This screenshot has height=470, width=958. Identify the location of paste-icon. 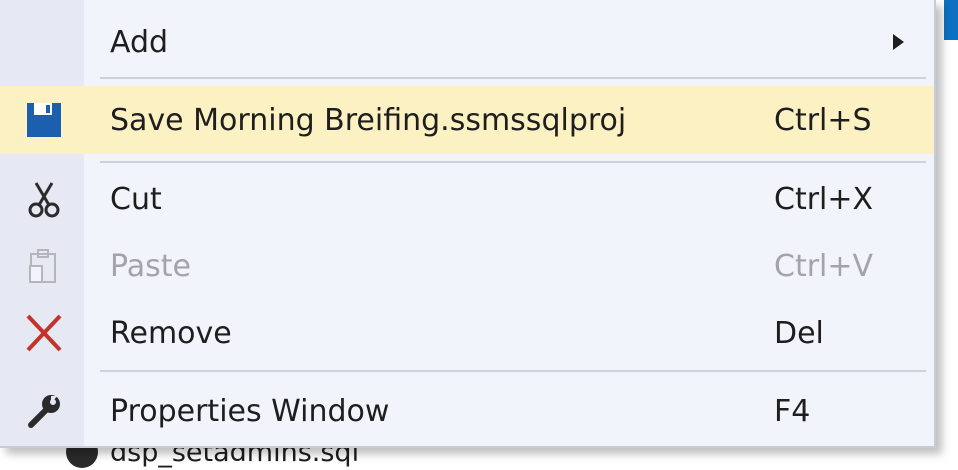
(44, 266).